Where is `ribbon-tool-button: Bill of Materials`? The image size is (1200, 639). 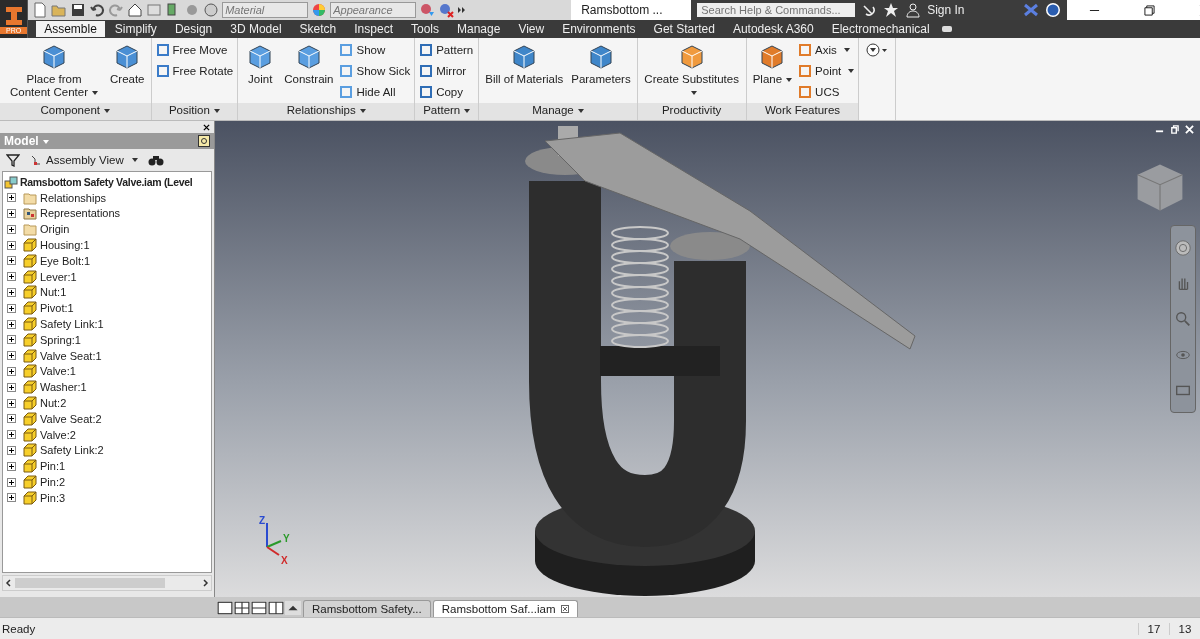
ribbon-tool-button: Bill of Materials is located at coordinates (524, 63).